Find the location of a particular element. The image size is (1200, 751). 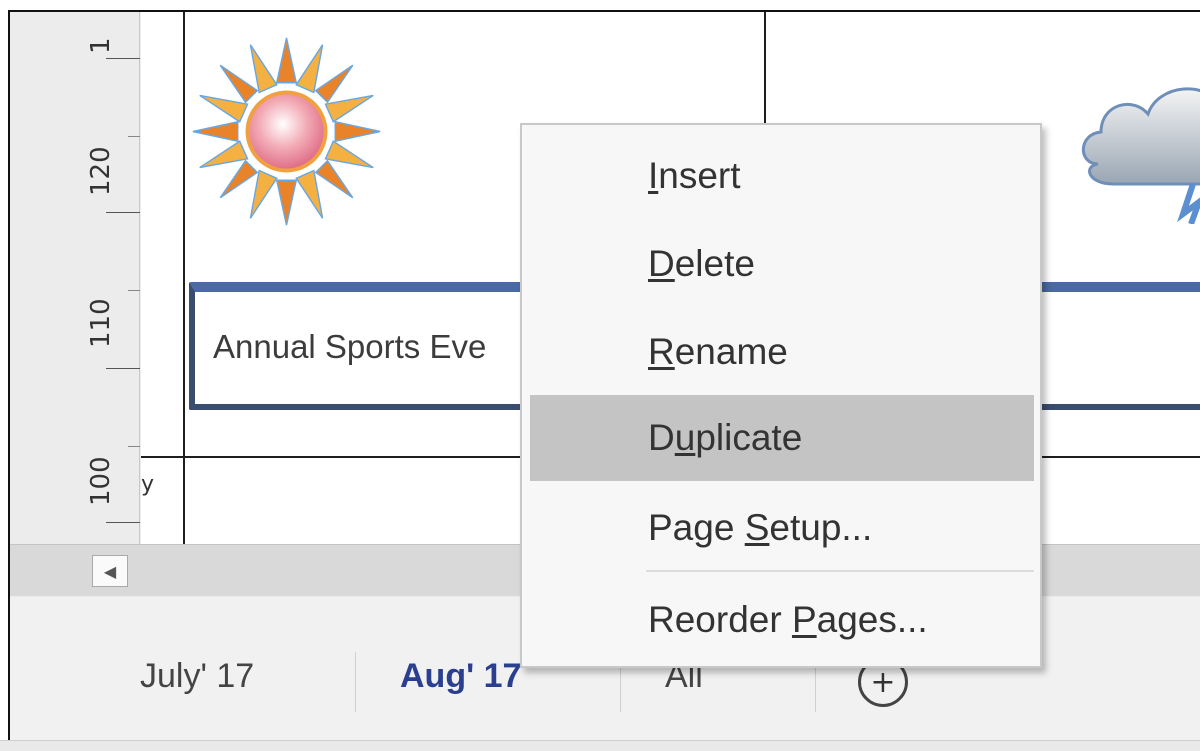

menu-item-duplicate: Duplicate is located at coordinates (782, 438).